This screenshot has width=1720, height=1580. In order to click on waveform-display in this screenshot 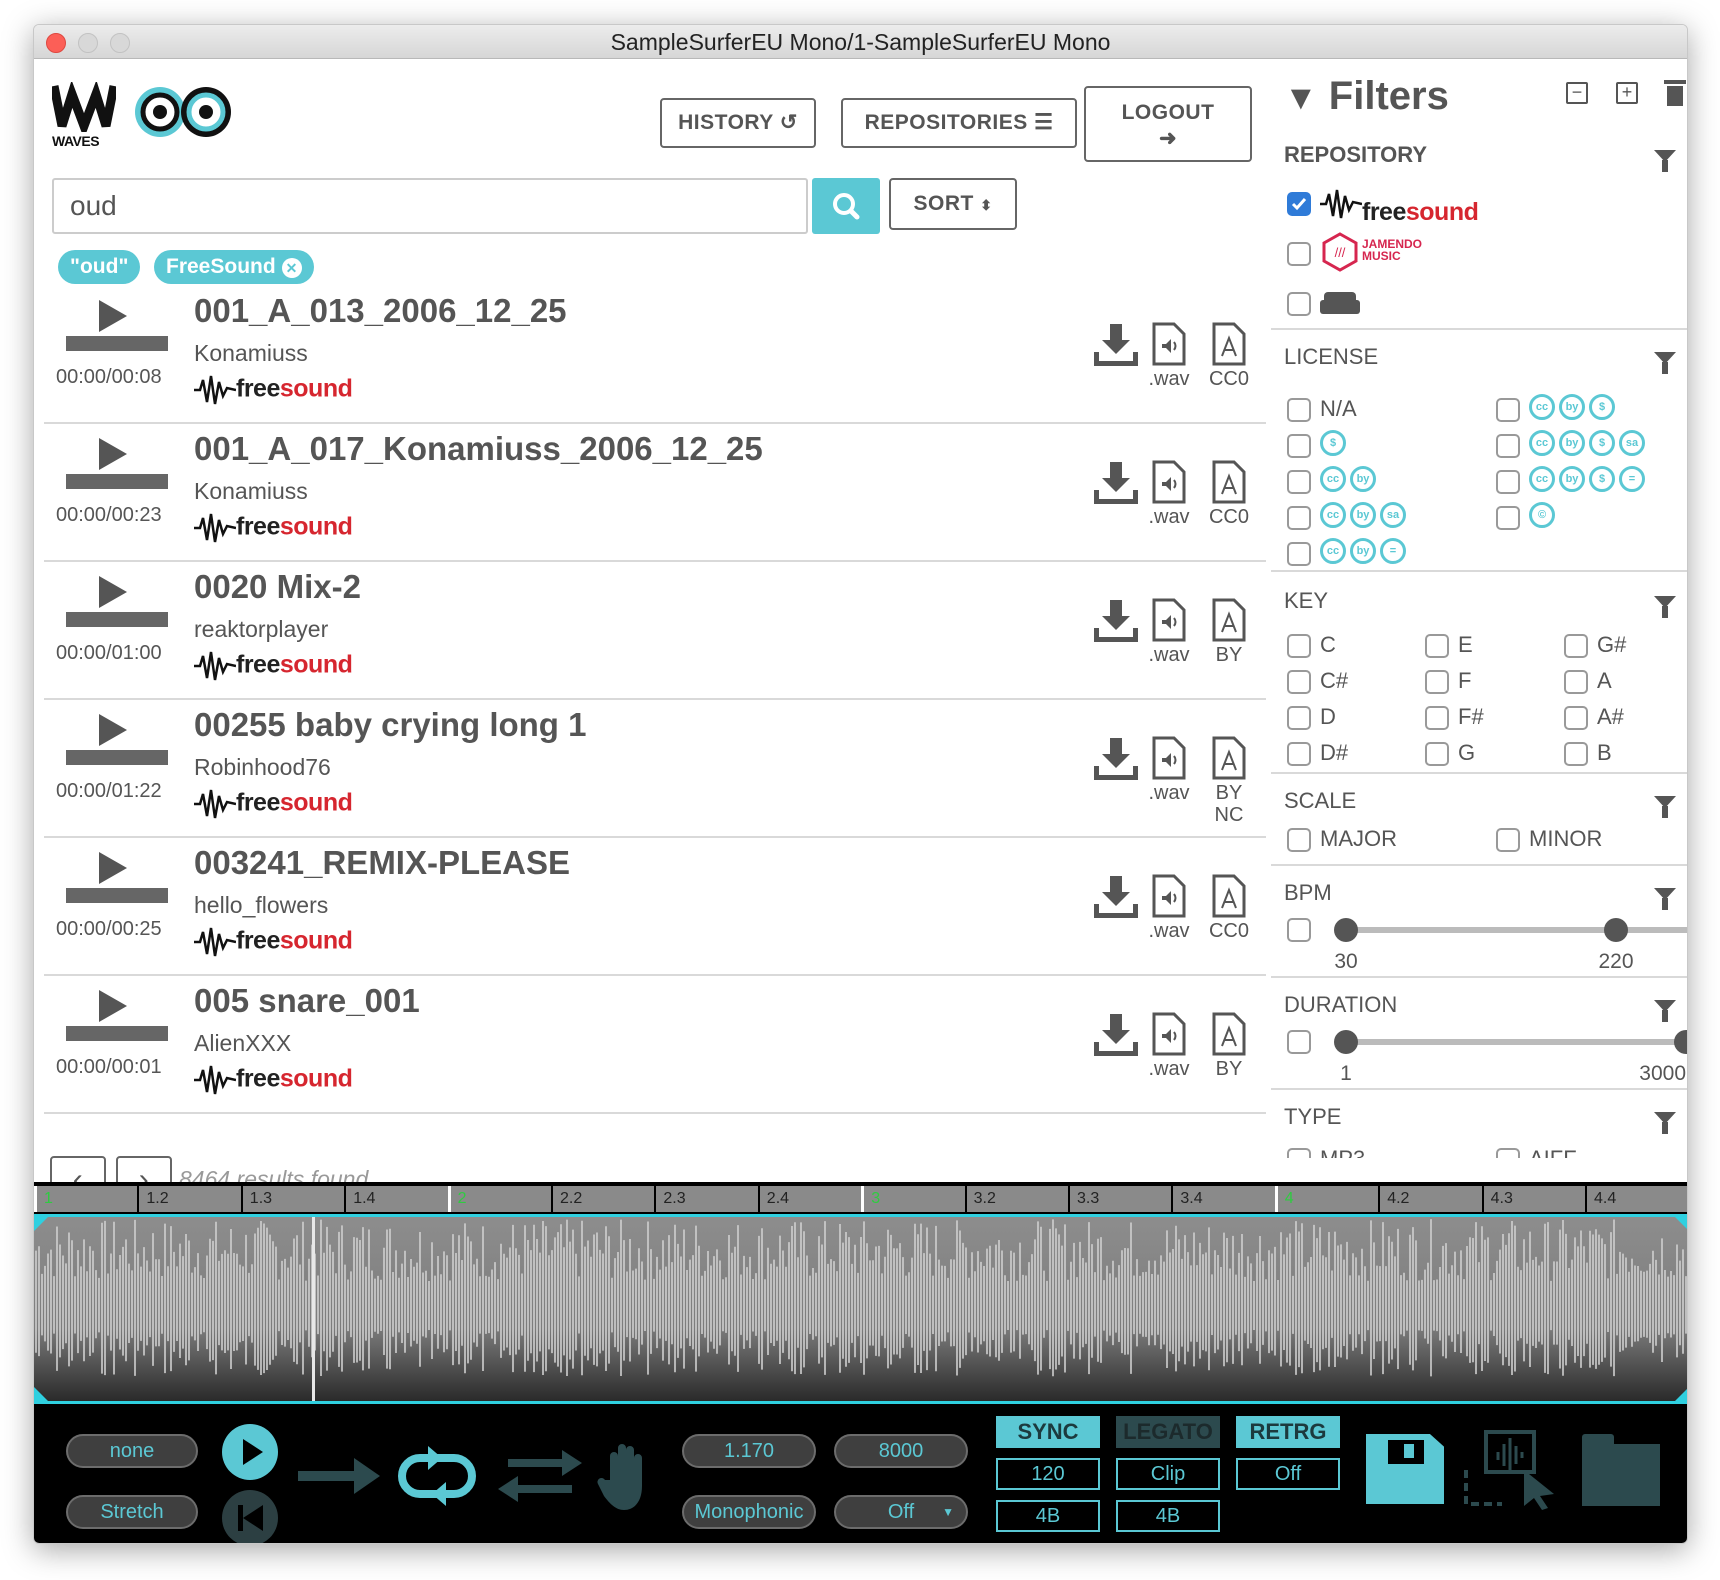, I will do `click(860, 1309)`.